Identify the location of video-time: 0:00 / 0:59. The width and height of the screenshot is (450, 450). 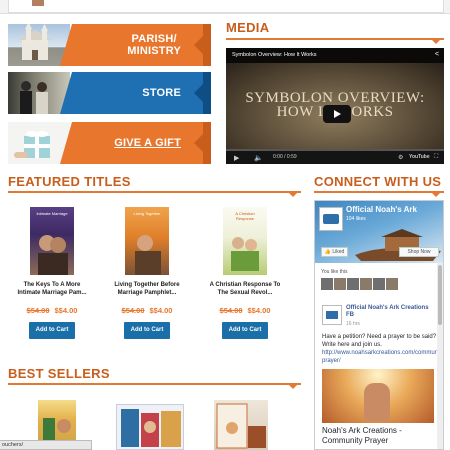
(285, 157).